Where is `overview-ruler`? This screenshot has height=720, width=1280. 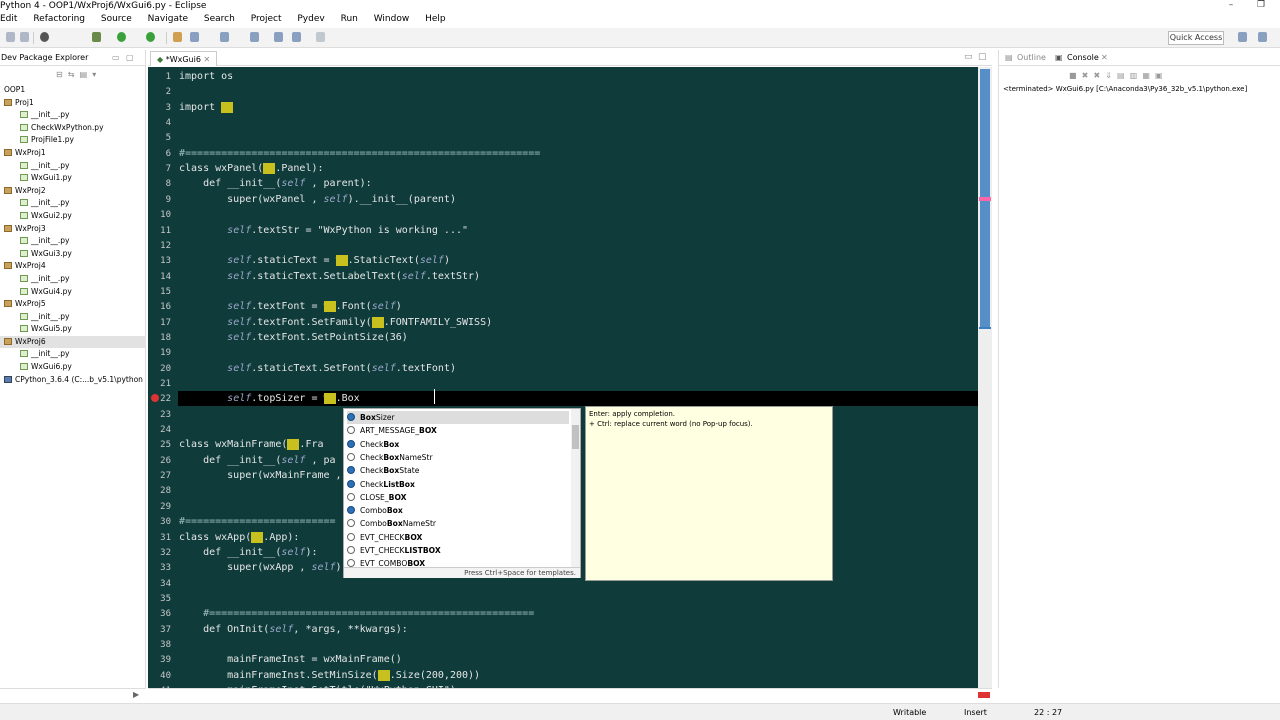
overview-ruler is located at coordinates (985, 377).